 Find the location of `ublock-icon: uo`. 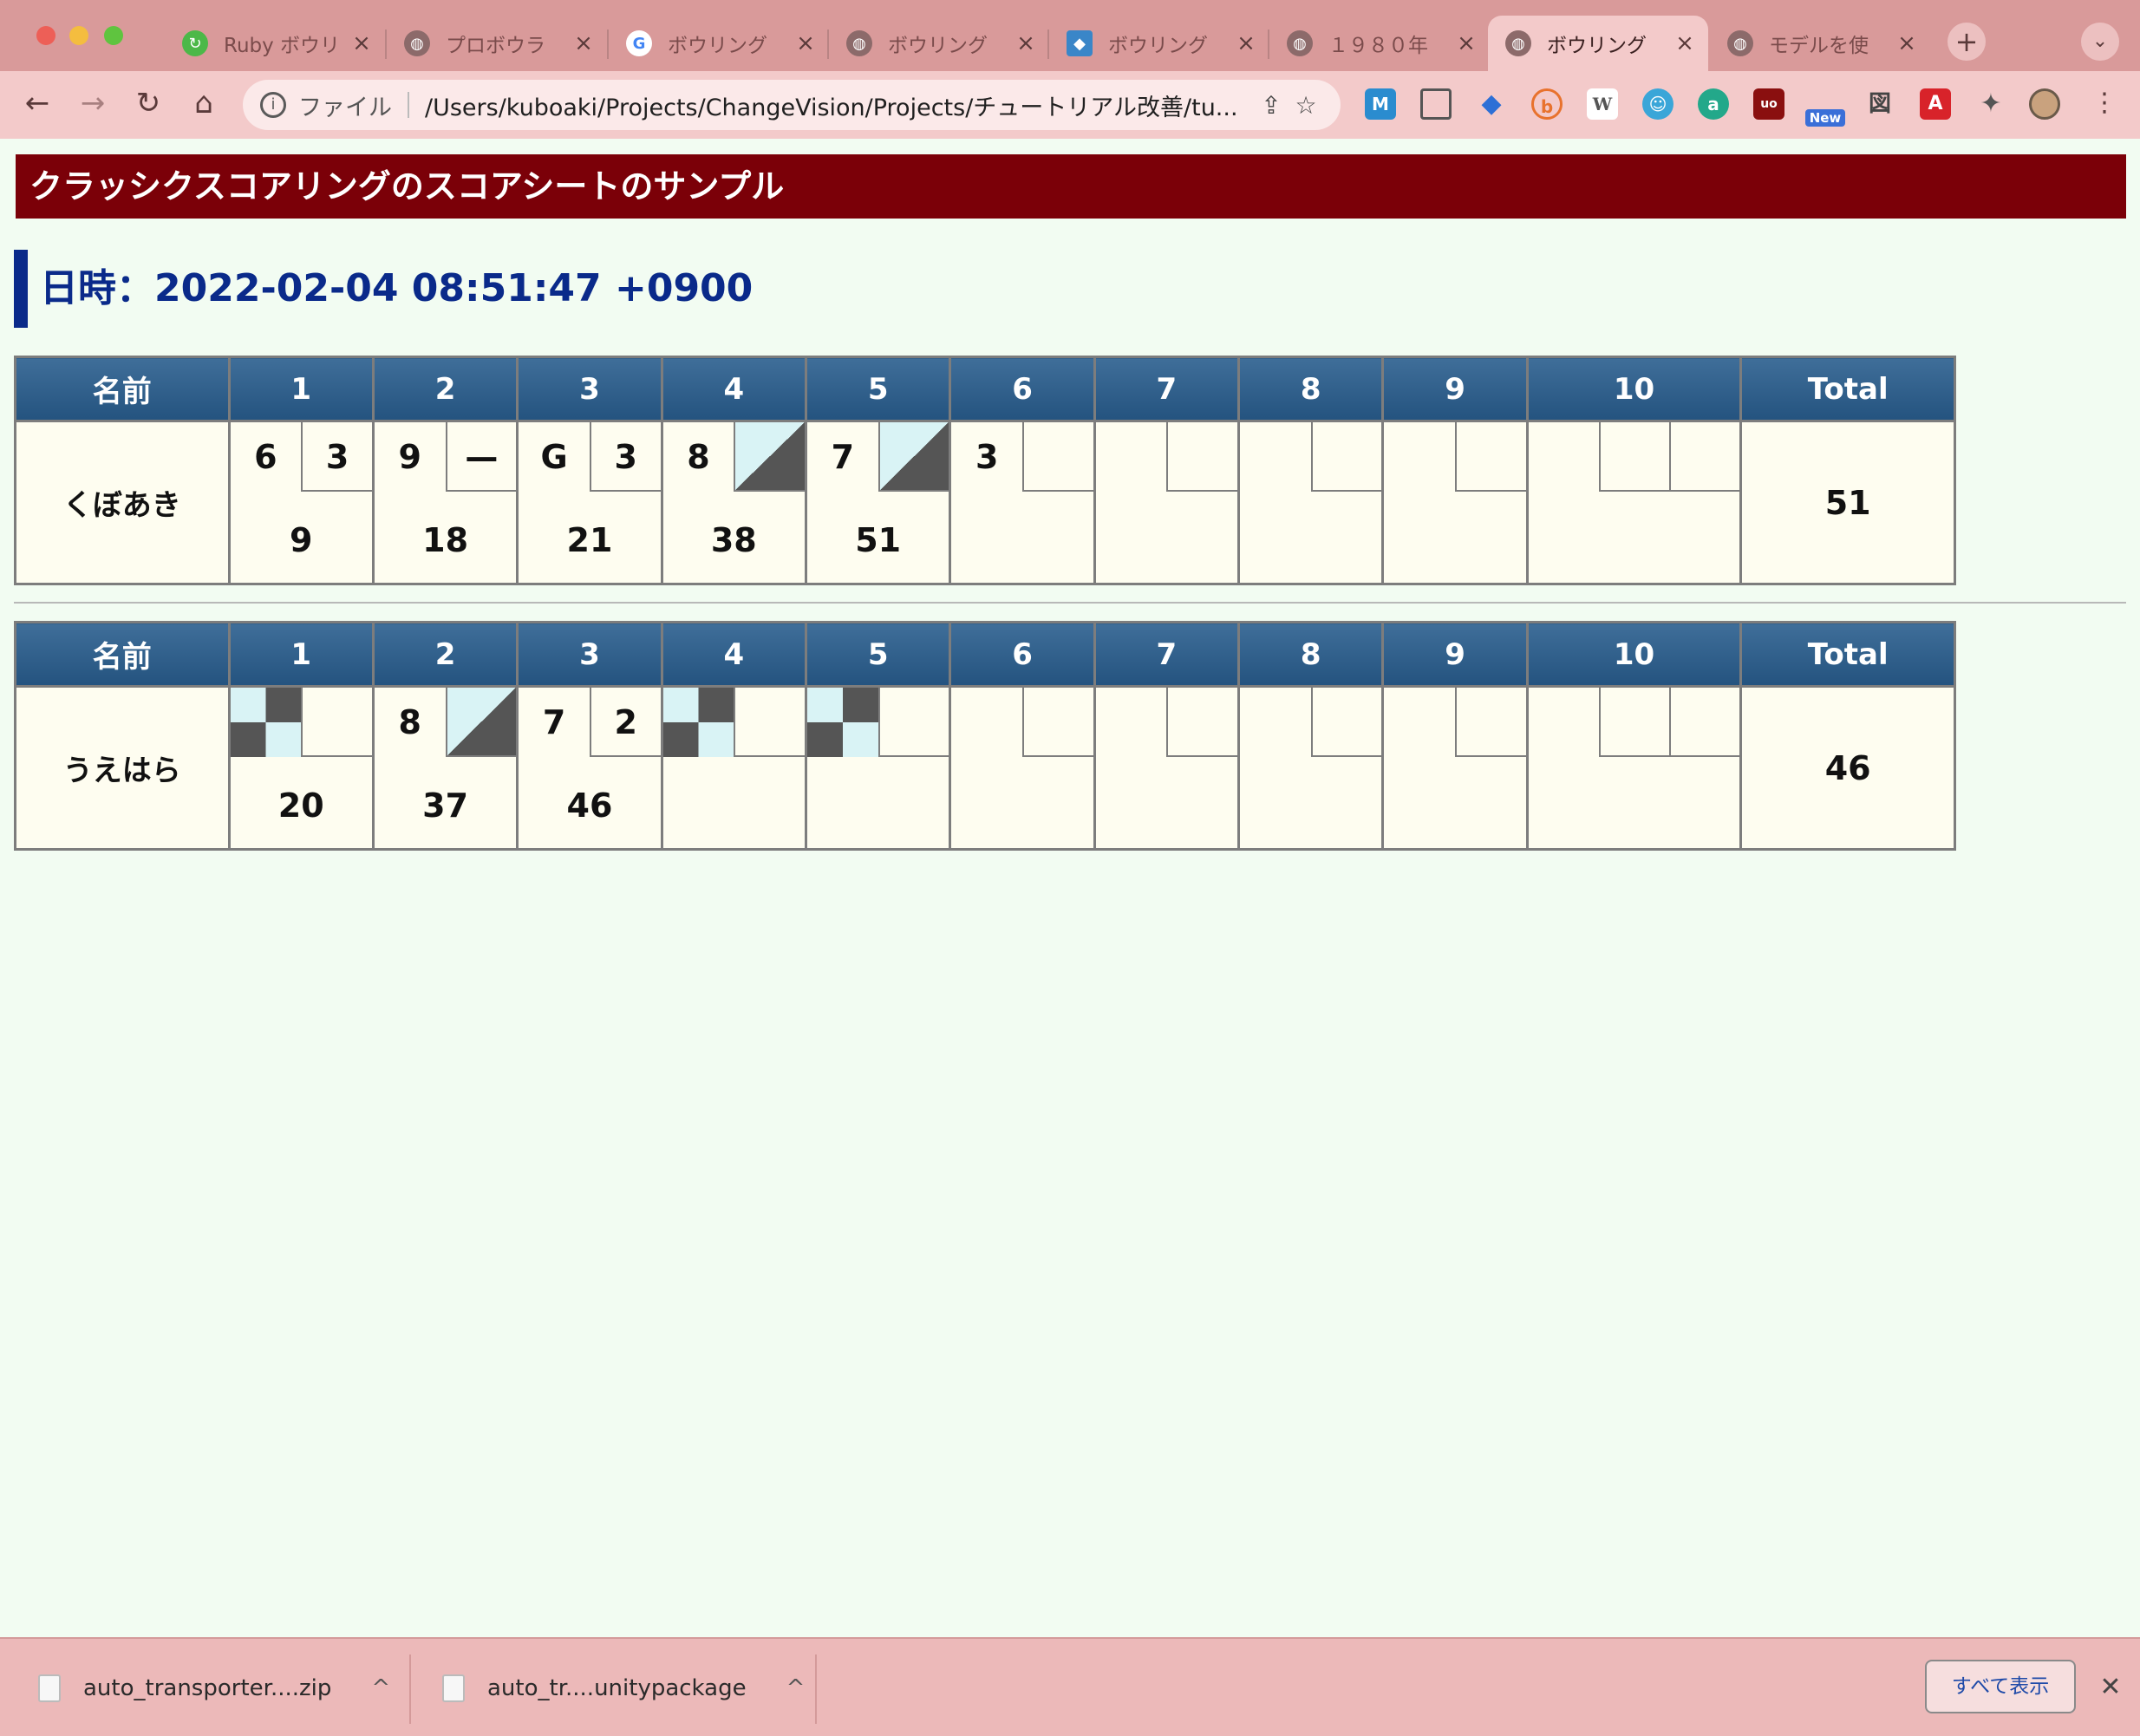

ublock-icon: uo is located at coordinates (1769, 104).